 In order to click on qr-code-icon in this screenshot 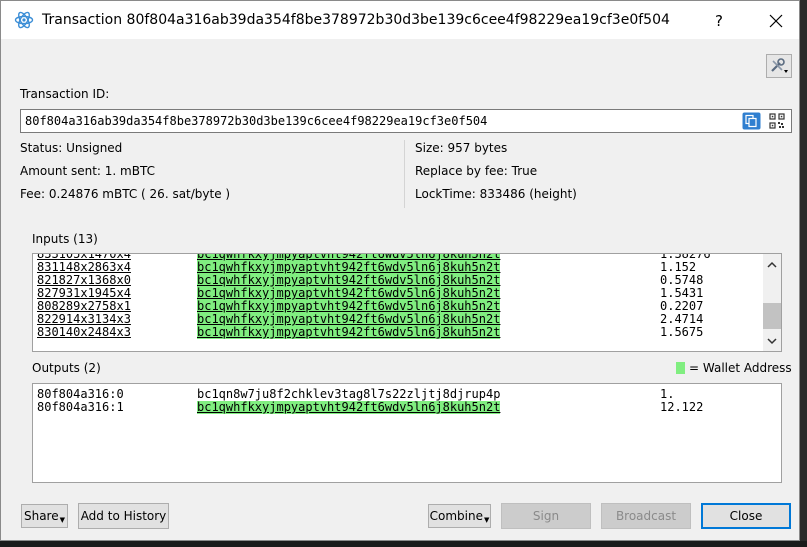, I will do `click(777, 121)`.